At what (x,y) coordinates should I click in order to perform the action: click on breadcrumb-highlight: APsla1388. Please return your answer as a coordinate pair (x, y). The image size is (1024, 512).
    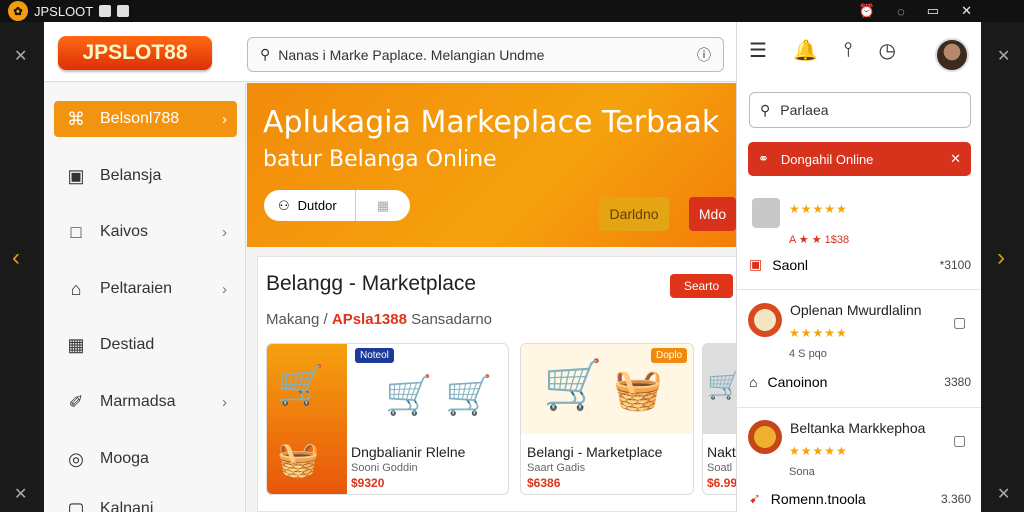
    Looking at the image, I should click on (369, 319).